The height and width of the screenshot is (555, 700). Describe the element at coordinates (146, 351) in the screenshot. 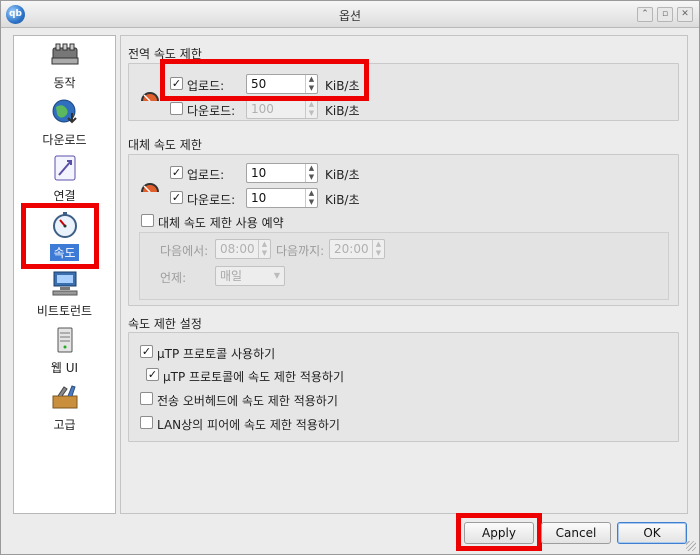

I see `utp-checkbox: ✓` at that location.